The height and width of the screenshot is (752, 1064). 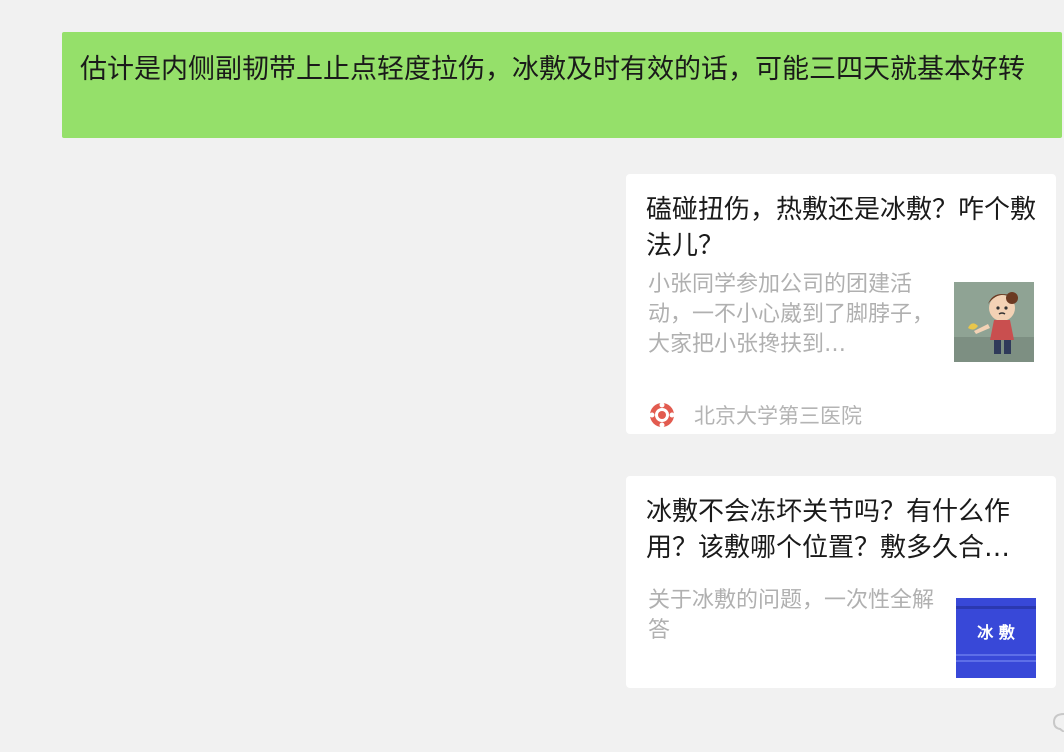 I want to click on hospital-logo-icon, so click(x=662, y=415).